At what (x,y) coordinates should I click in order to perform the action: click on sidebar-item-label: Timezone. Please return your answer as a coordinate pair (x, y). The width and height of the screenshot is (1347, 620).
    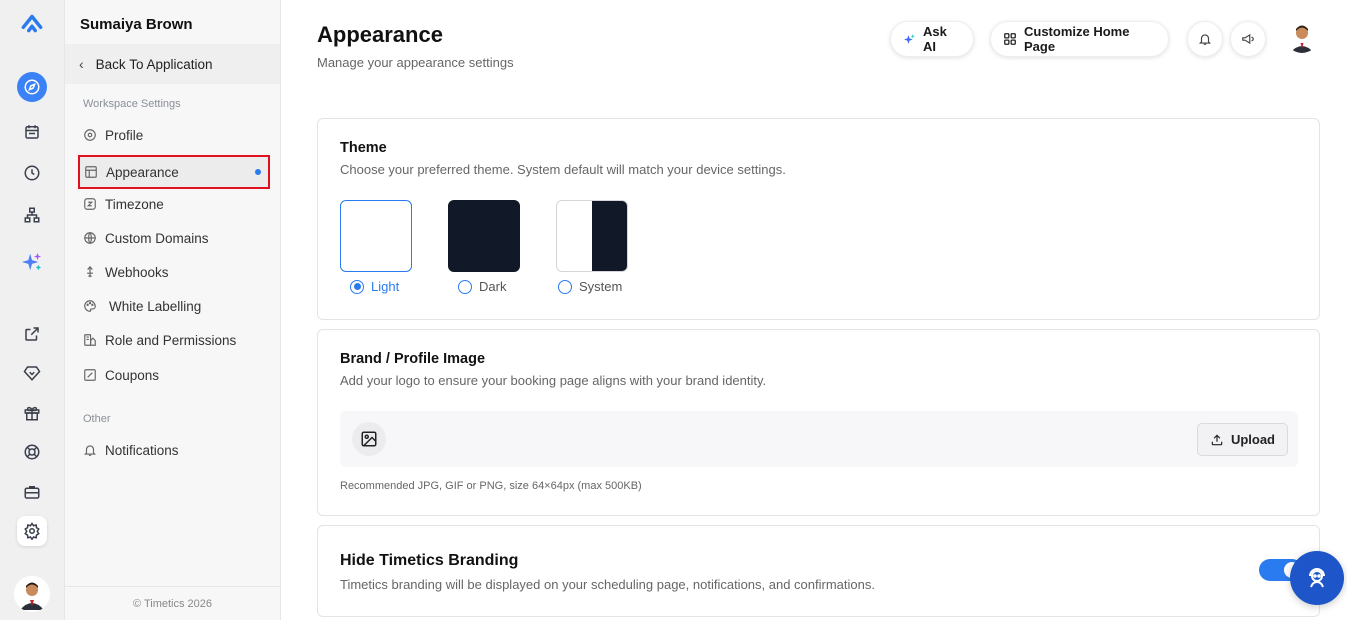
    Looking at the image, I should click on (134, 204).